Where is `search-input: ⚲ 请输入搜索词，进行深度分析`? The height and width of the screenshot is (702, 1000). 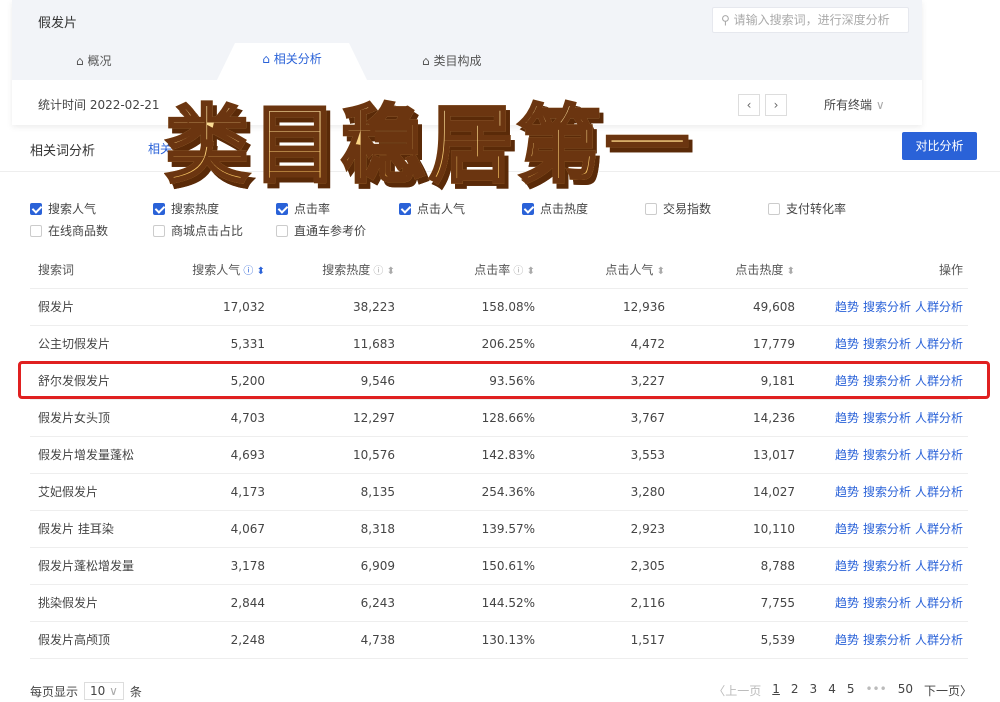 search-input: ⚲ 请输入搜索词，进行深度分析 is located at coordinates (810, 20).